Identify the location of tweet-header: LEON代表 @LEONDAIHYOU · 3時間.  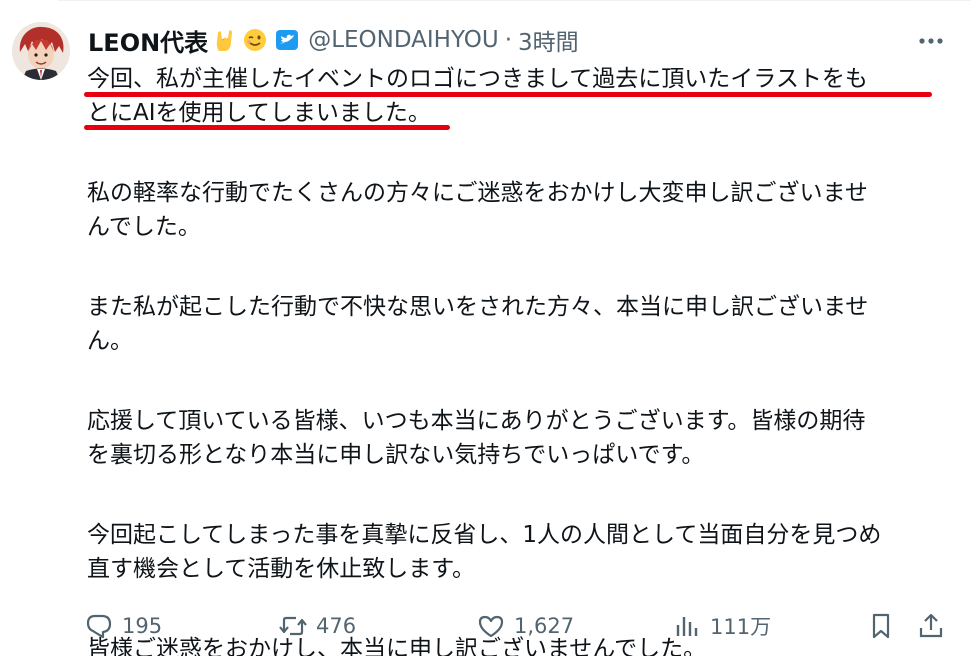
(333, 40).